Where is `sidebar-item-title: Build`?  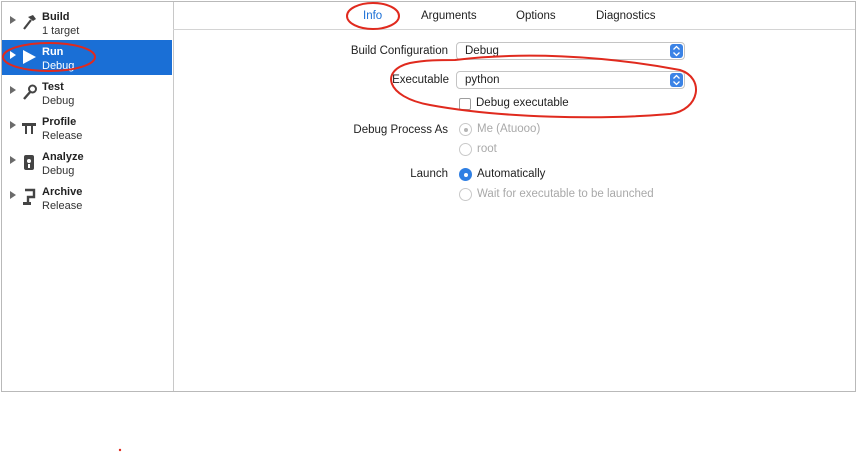
sidebar-item-title: Build is located at coordinates (56, 17).